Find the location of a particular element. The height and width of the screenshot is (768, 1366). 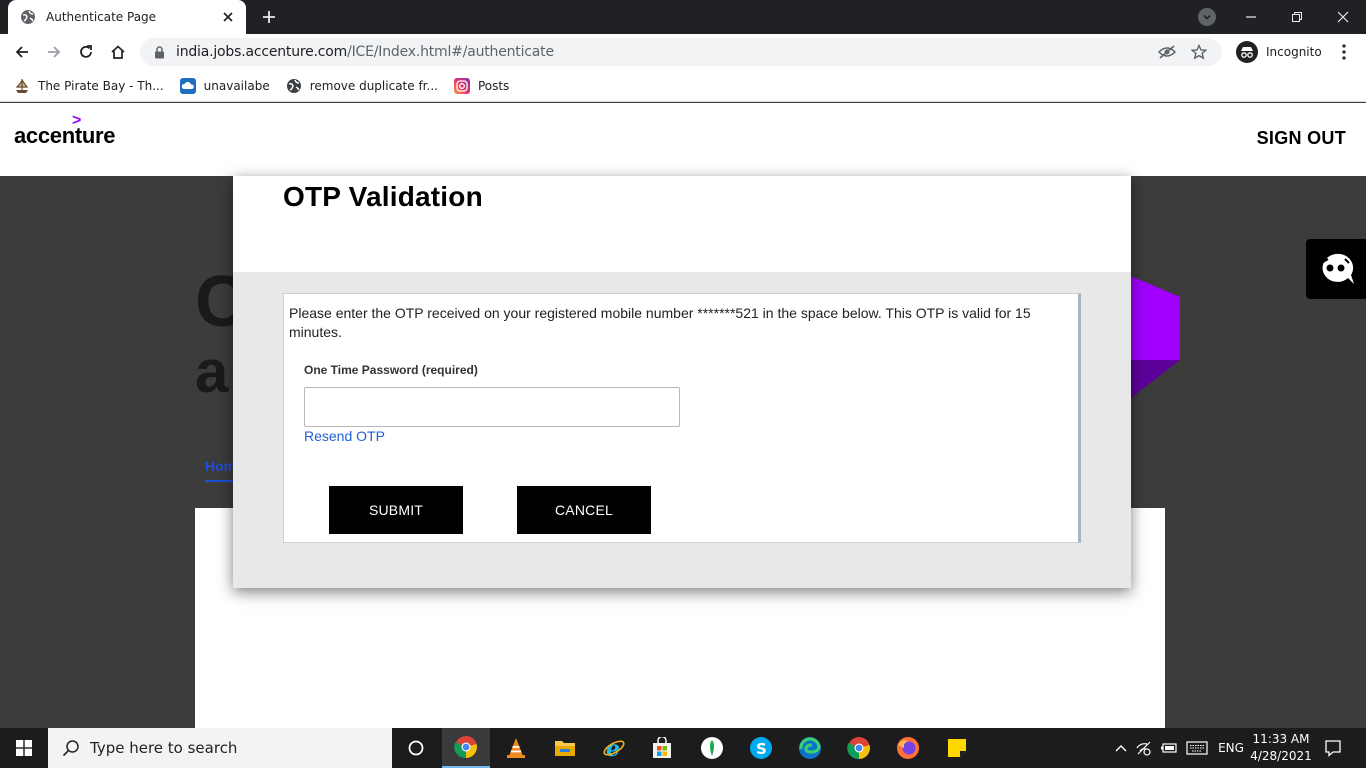

internet-explorer-icon: e is located at coordinates (614, 748).